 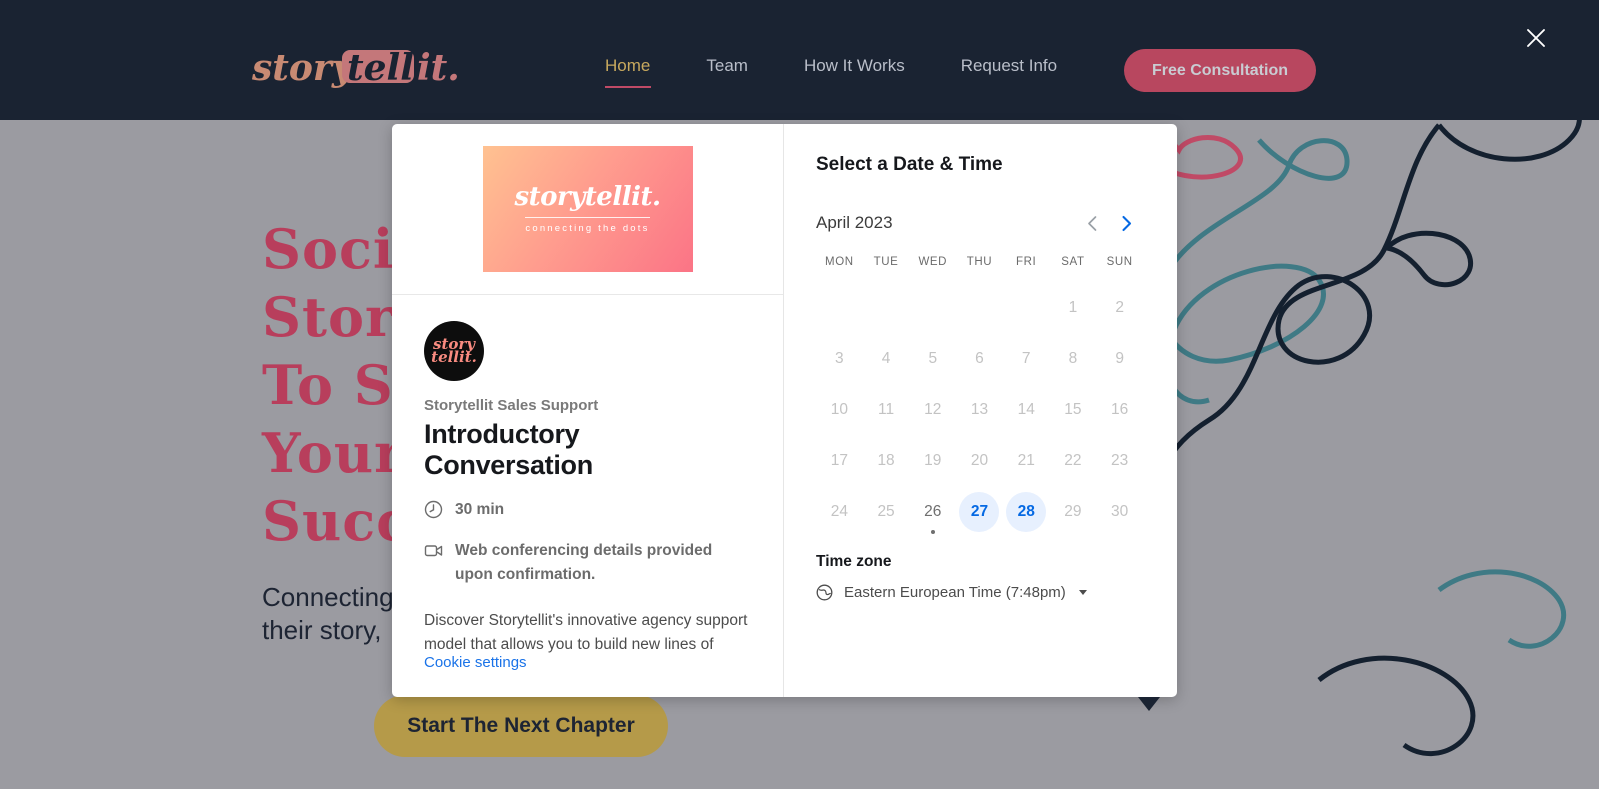 I want to click on close-button, so click(x=1536, y=38).